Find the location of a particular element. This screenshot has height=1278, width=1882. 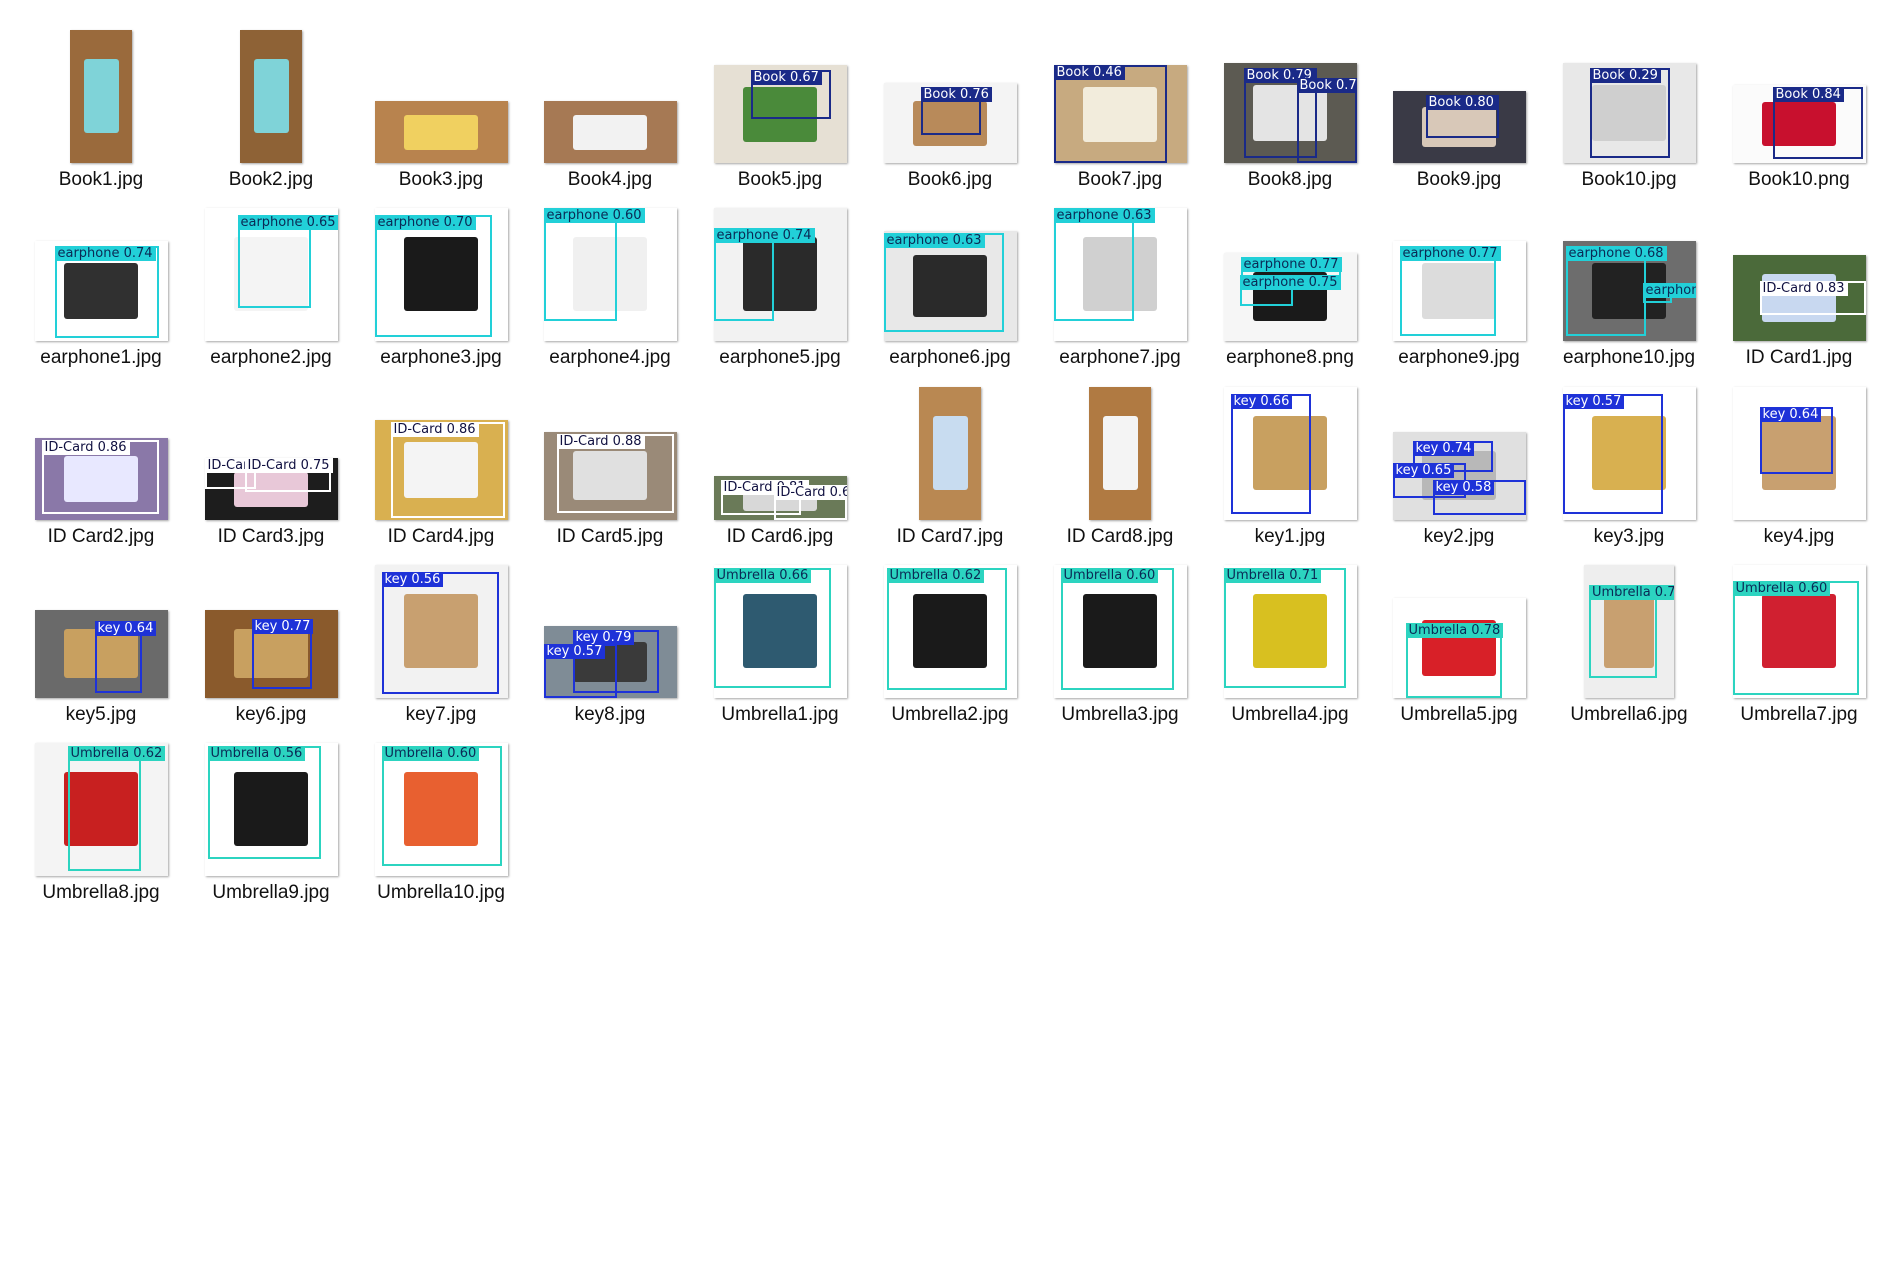

image-thumbnail: ID-Card 0.81ID-Card 0.61 is located at coordinates (780, 498).